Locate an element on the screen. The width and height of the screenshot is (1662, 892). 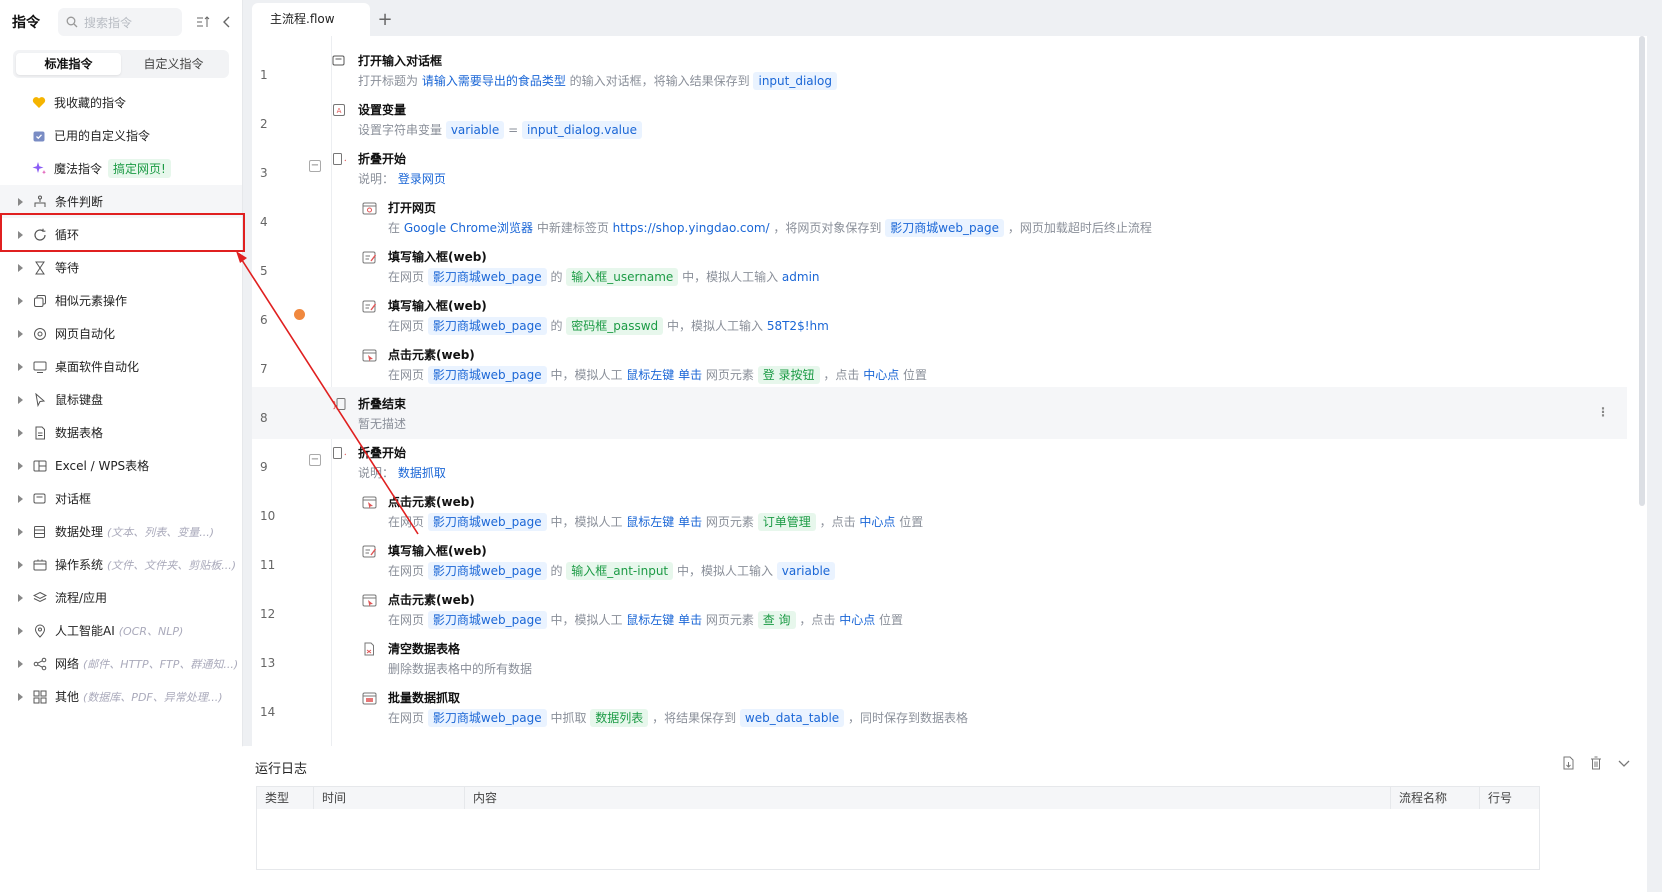
element-chip: 输入框_username is located at coordinates (622, 277).